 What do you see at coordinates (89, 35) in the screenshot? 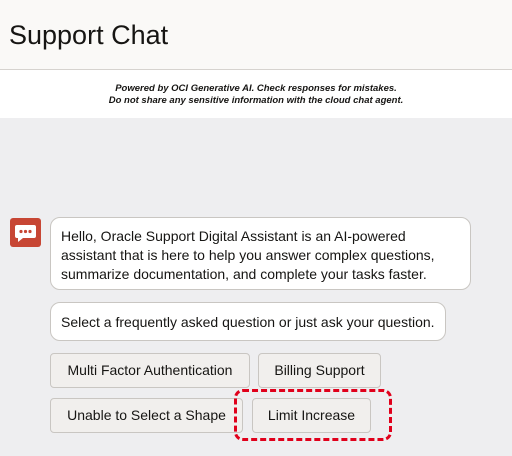
I see `page-title: Support Chat` at bounding box center [89, 35].